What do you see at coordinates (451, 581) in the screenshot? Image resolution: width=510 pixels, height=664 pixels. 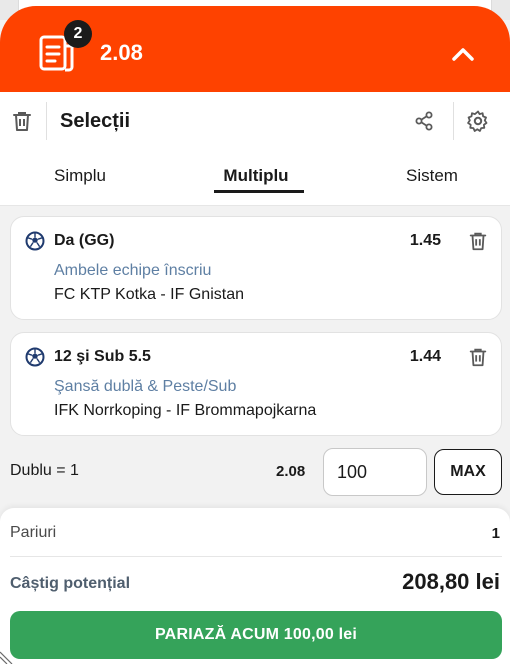 I see `potential-win-value: 208,80 lei` at bounding box center [451, 581].